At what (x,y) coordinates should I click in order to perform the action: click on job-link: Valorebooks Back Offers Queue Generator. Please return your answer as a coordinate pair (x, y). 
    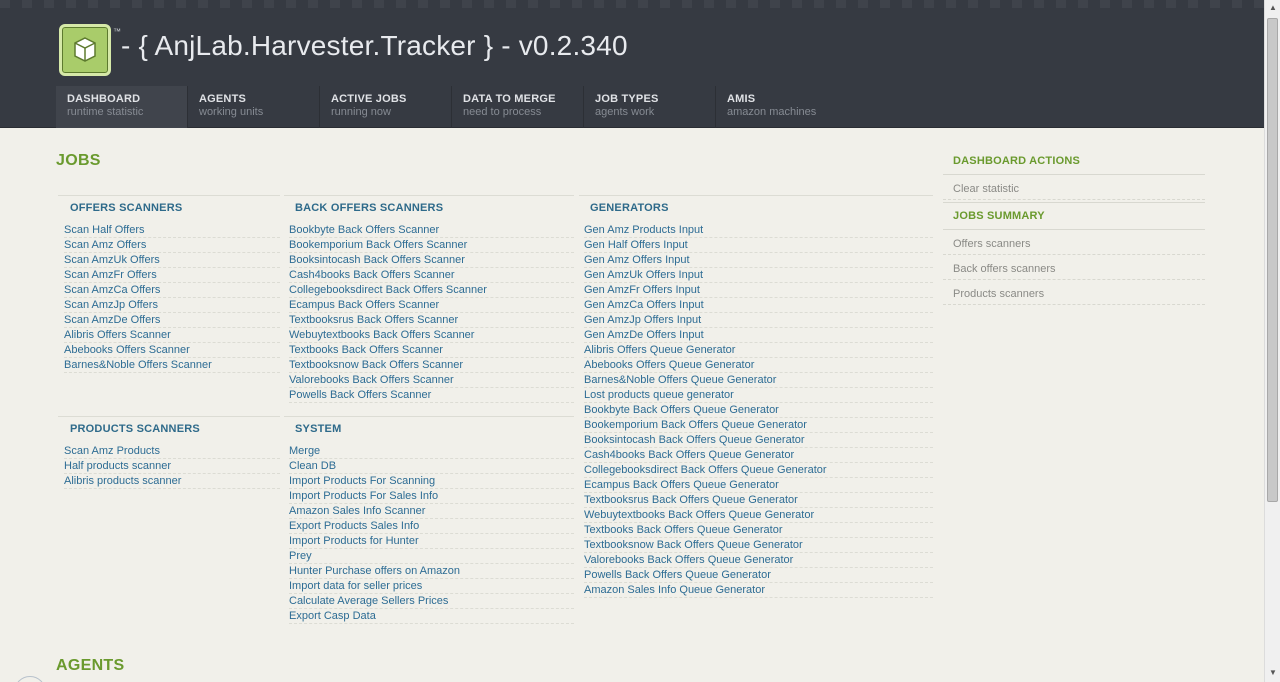
    Looking at the image, I should click on (758, 560).